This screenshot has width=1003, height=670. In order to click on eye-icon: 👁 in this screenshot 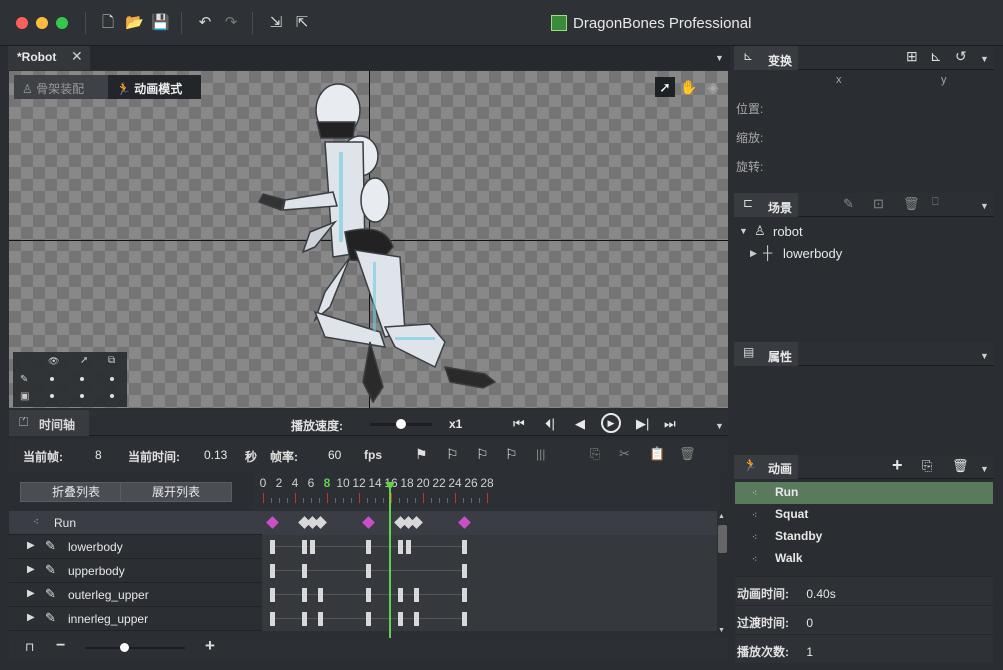, I will do `click(53, 361)`.